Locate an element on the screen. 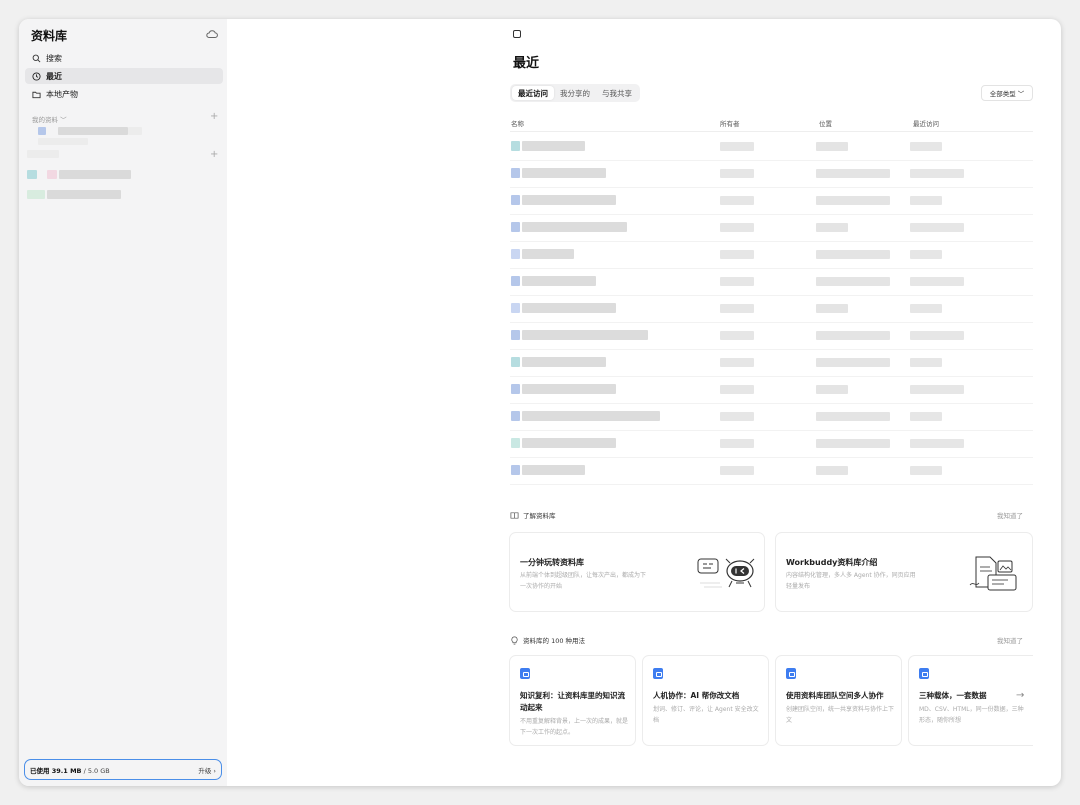 The width and height of the screenshot is (1080, 805). card-desc: 从前端个体到超级团队，让每次产出，都成为下一次协作的开始 is located at coordinates (583, 581).